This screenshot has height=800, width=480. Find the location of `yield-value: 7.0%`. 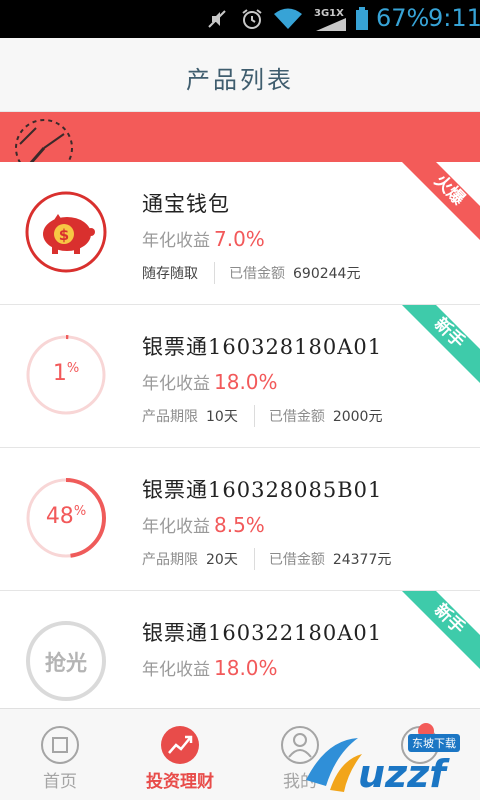

yield-value: 7.0% is located at coordinates (239, 239).